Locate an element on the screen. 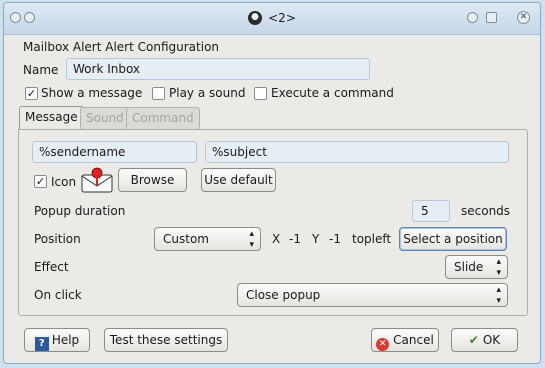 The width and height of the screenshot is (545, 368). execute-command-checkbox is located at coordinates (260, 93).